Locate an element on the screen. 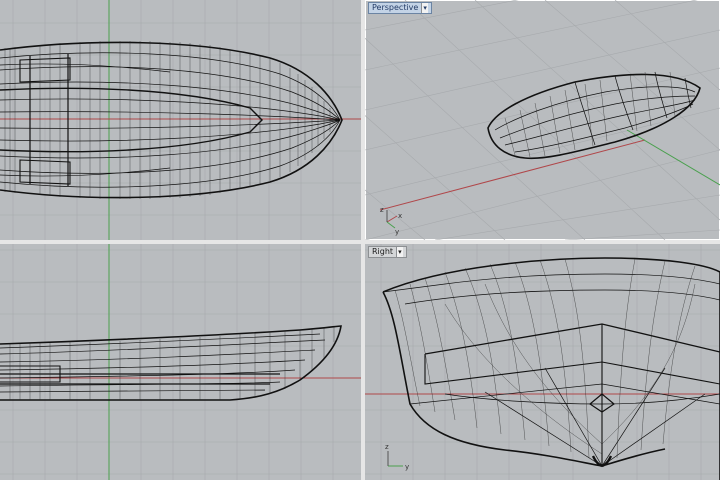 The image size is (720, 480). persp-axis-z-label: z is located at coordinates (382, 210).